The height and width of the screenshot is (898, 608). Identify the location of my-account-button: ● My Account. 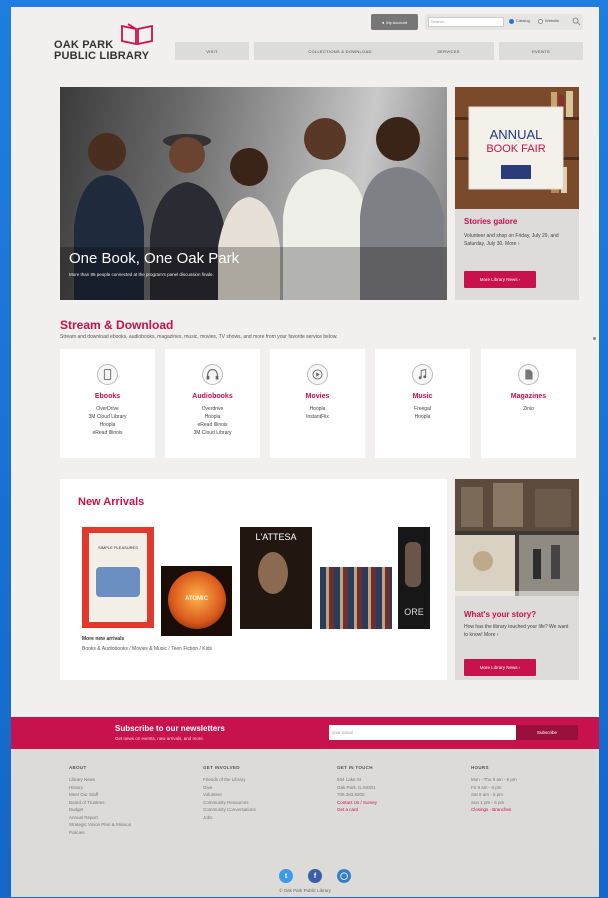
(394, 22).